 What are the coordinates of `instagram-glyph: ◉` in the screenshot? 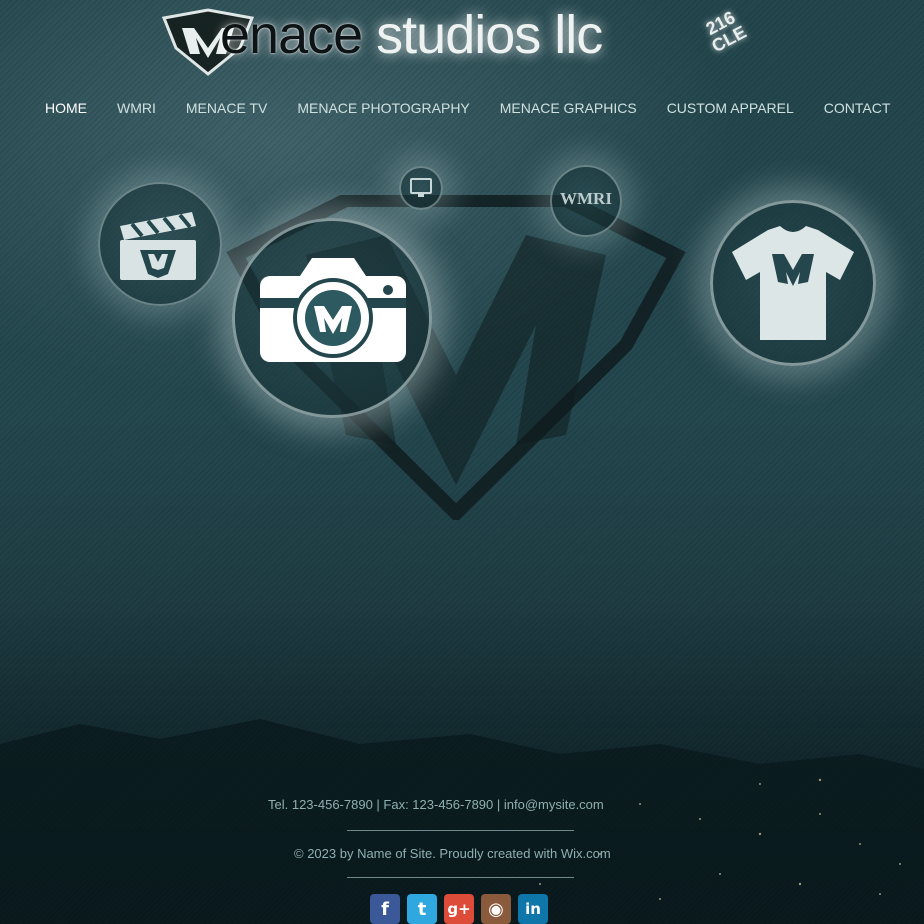 It's located at (496, 909).